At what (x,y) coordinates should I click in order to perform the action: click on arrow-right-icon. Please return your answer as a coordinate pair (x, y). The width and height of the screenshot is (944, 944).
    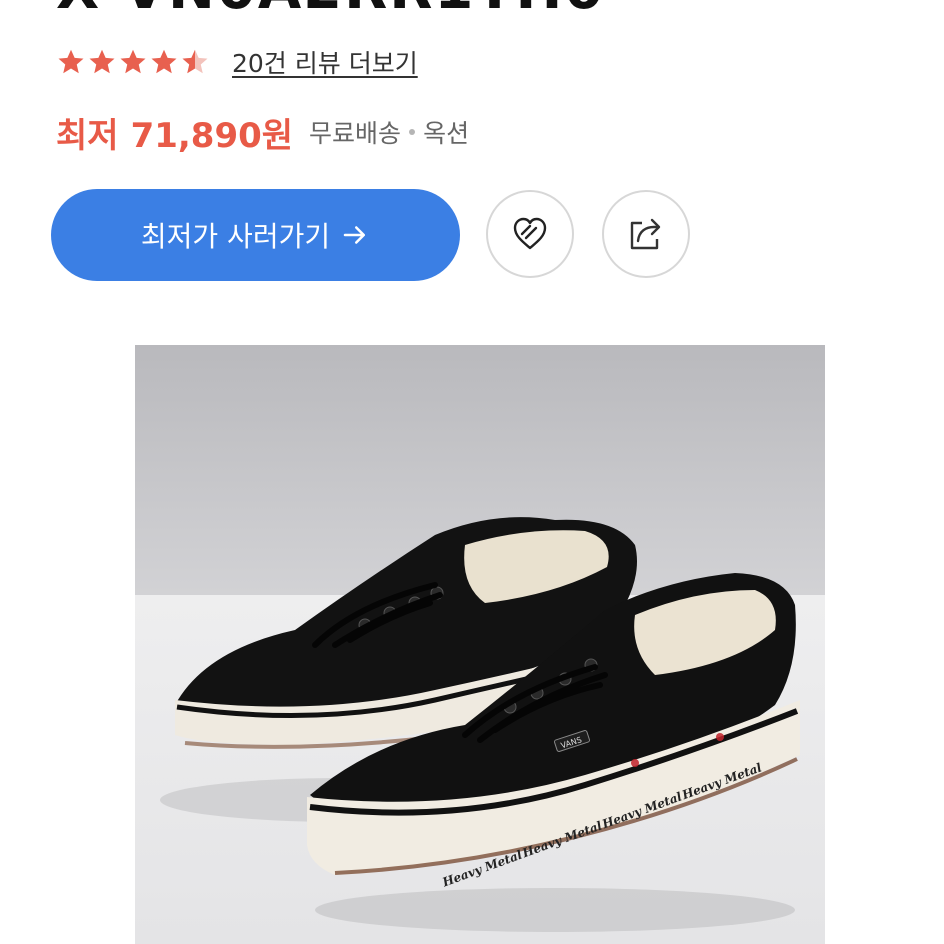
    Looking at the image, I should click on (354, 235).